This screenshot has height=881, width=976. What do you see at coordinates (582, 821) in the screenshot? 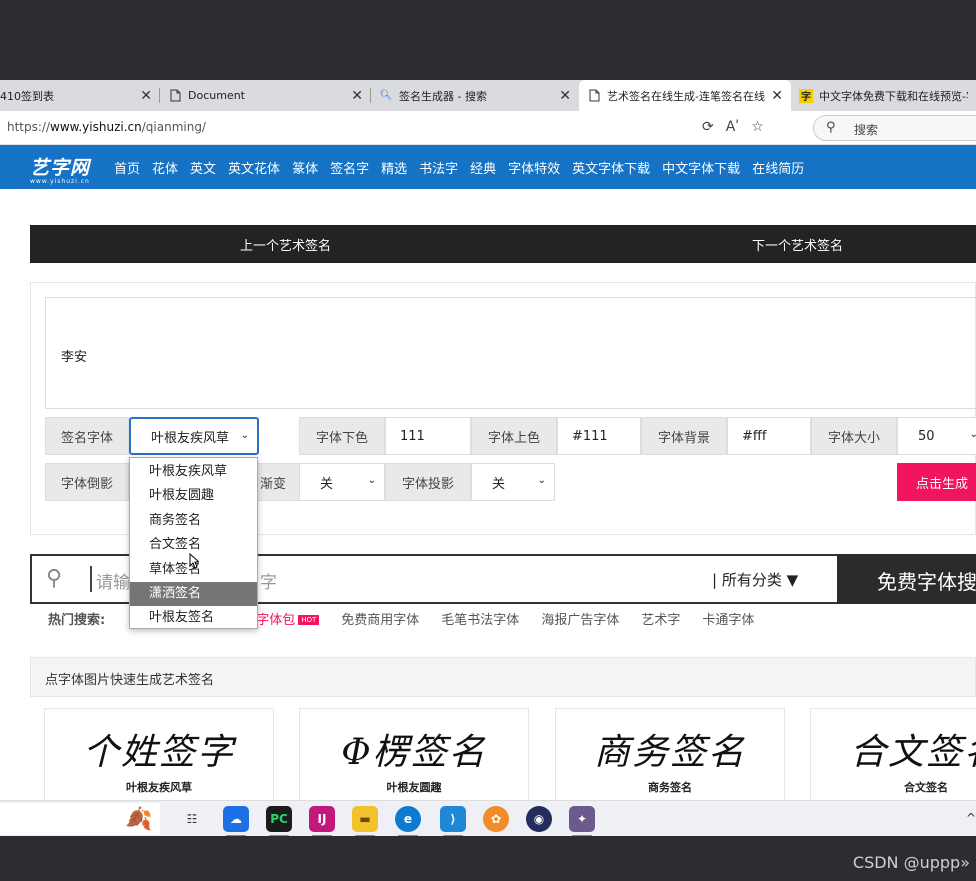
I see `app-icon: ✦` at bounding box center [582, 821].